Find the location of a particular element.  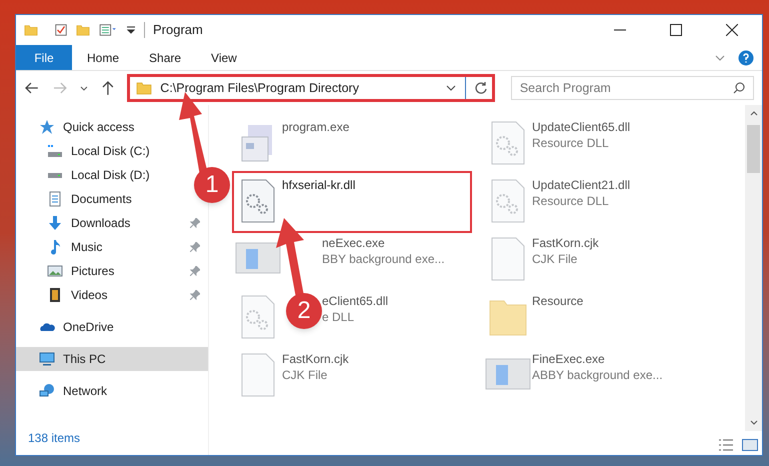

scroll-up-icon is located at coordinates (754, 113).